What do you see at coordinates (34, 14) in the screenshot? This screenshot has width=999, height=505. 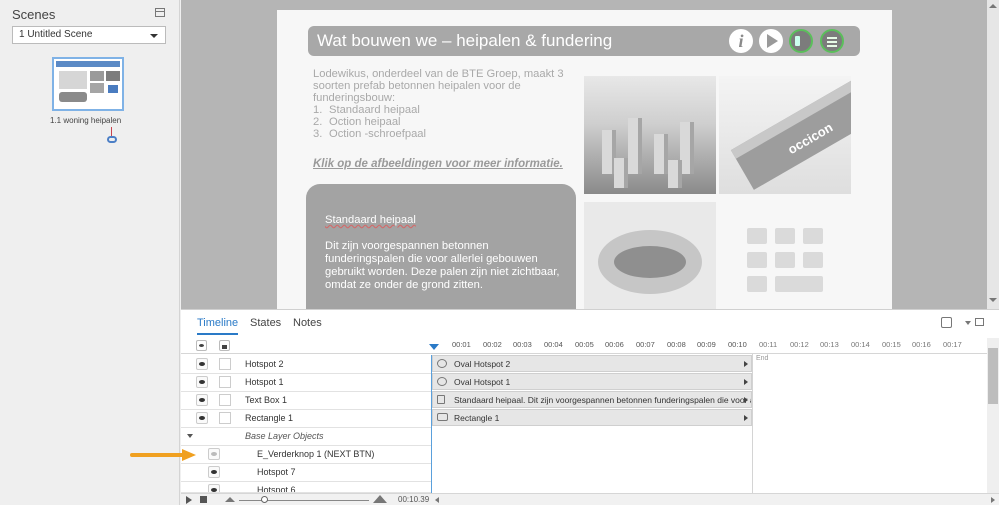 I see `scenes-title: Scenes` at bounding box center [34, 14].